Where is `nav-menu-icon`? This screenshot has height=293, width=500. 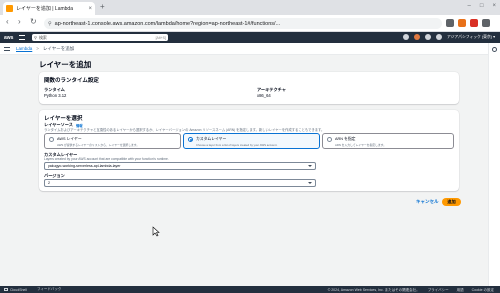 nav-menu-icon is located at coordinates (7, 48).